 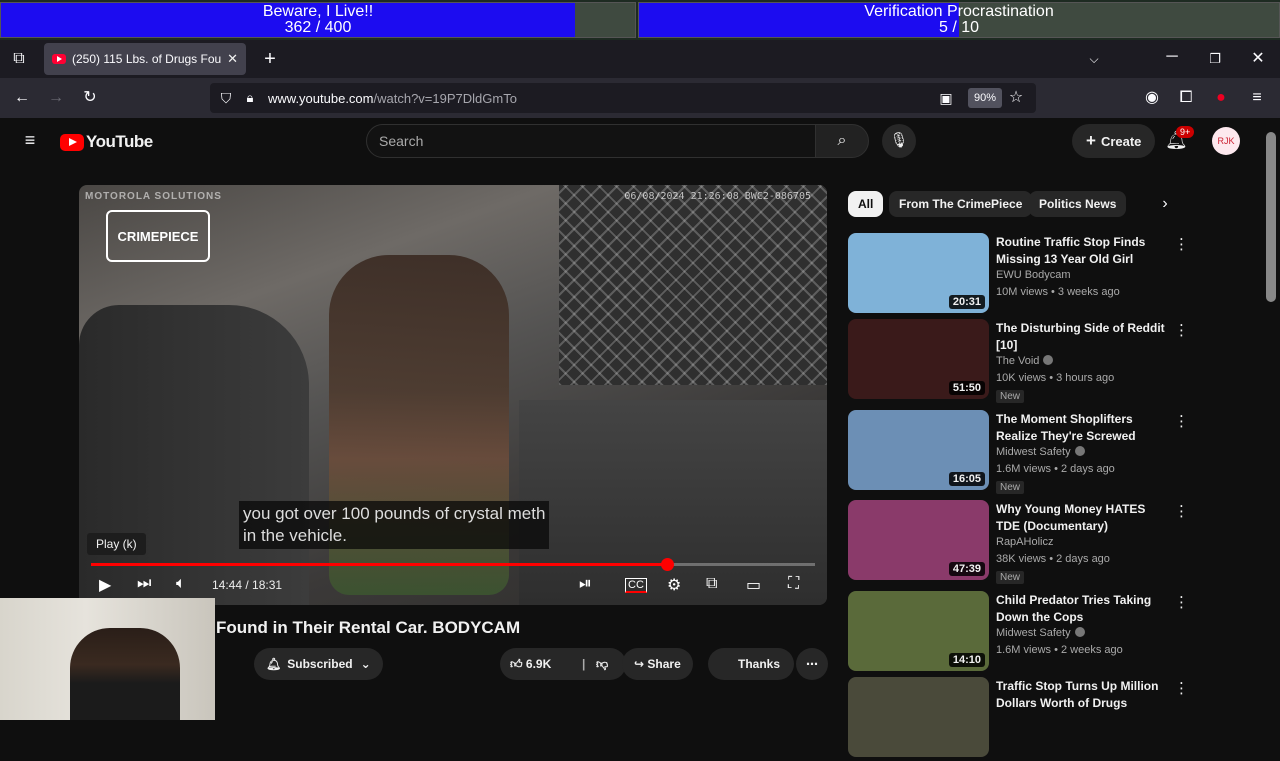 I want to click on play-icon: ▶, so click(x=105, y=585).